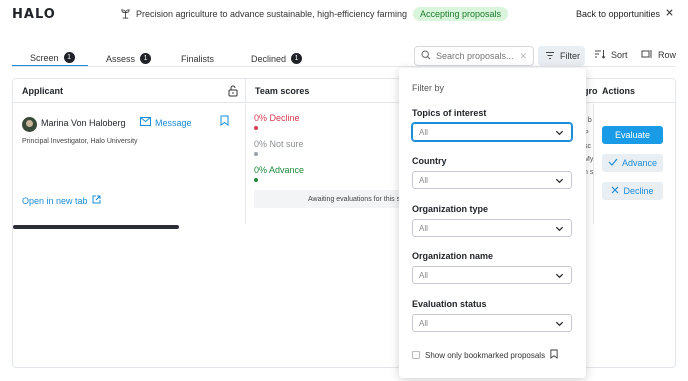 The width and height of the screenshot is (688, 381). I want to click on plant-icon, so click(125, 13).